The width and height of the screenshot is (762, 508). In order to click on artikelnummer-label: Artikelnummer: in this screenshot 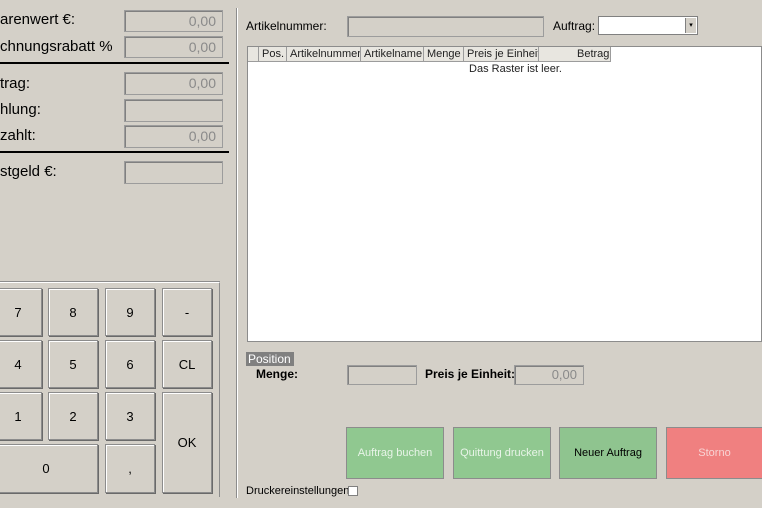, I will do `click(286, 26)`.